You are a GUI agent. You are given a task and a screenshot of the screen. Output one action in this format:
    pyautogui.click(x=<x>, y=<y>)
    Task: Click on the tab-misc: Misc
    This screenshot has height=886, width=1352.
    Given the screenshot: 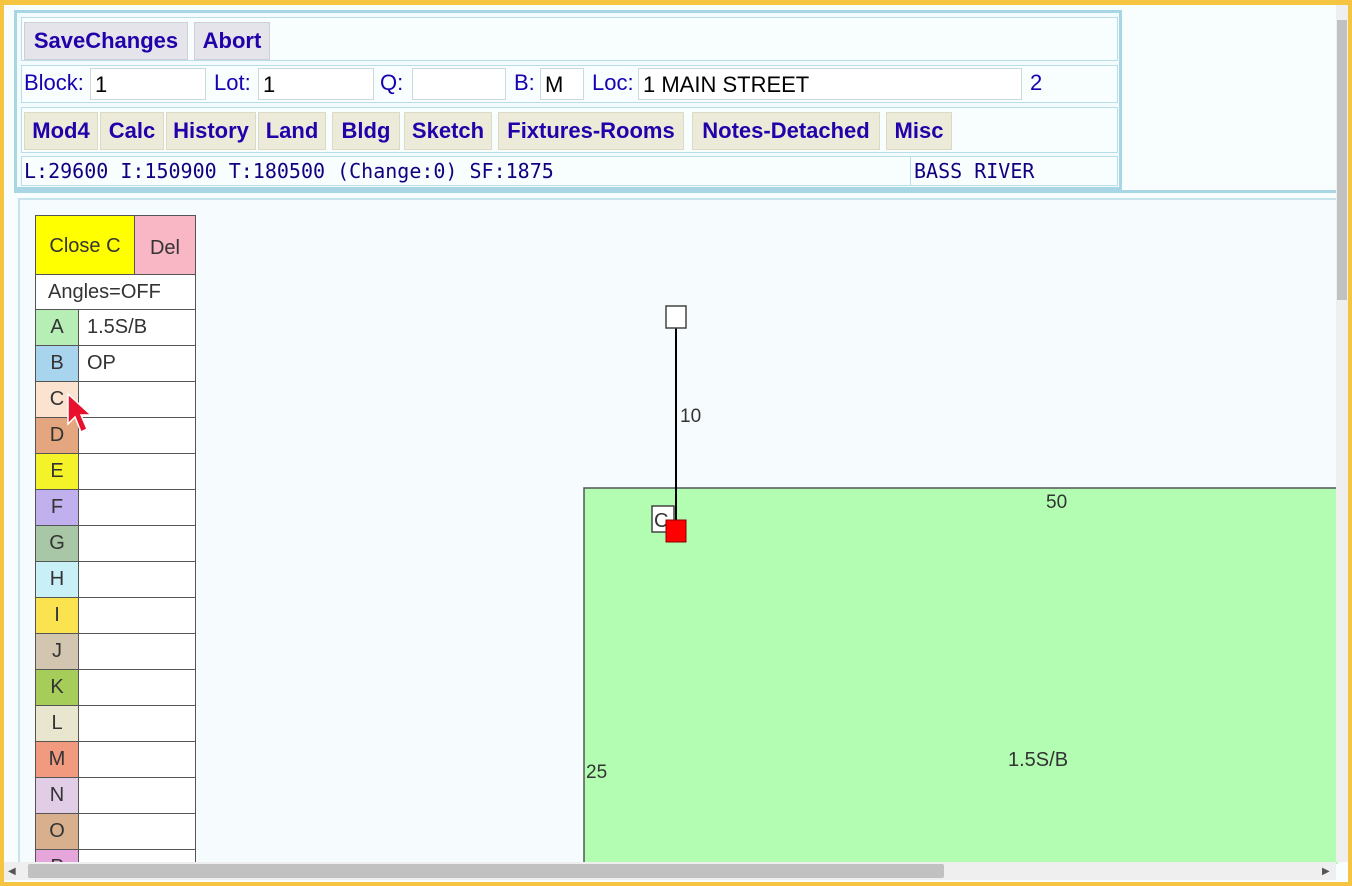 What is the action you would take?
    pyautogui.click(x=919, y=131)
    